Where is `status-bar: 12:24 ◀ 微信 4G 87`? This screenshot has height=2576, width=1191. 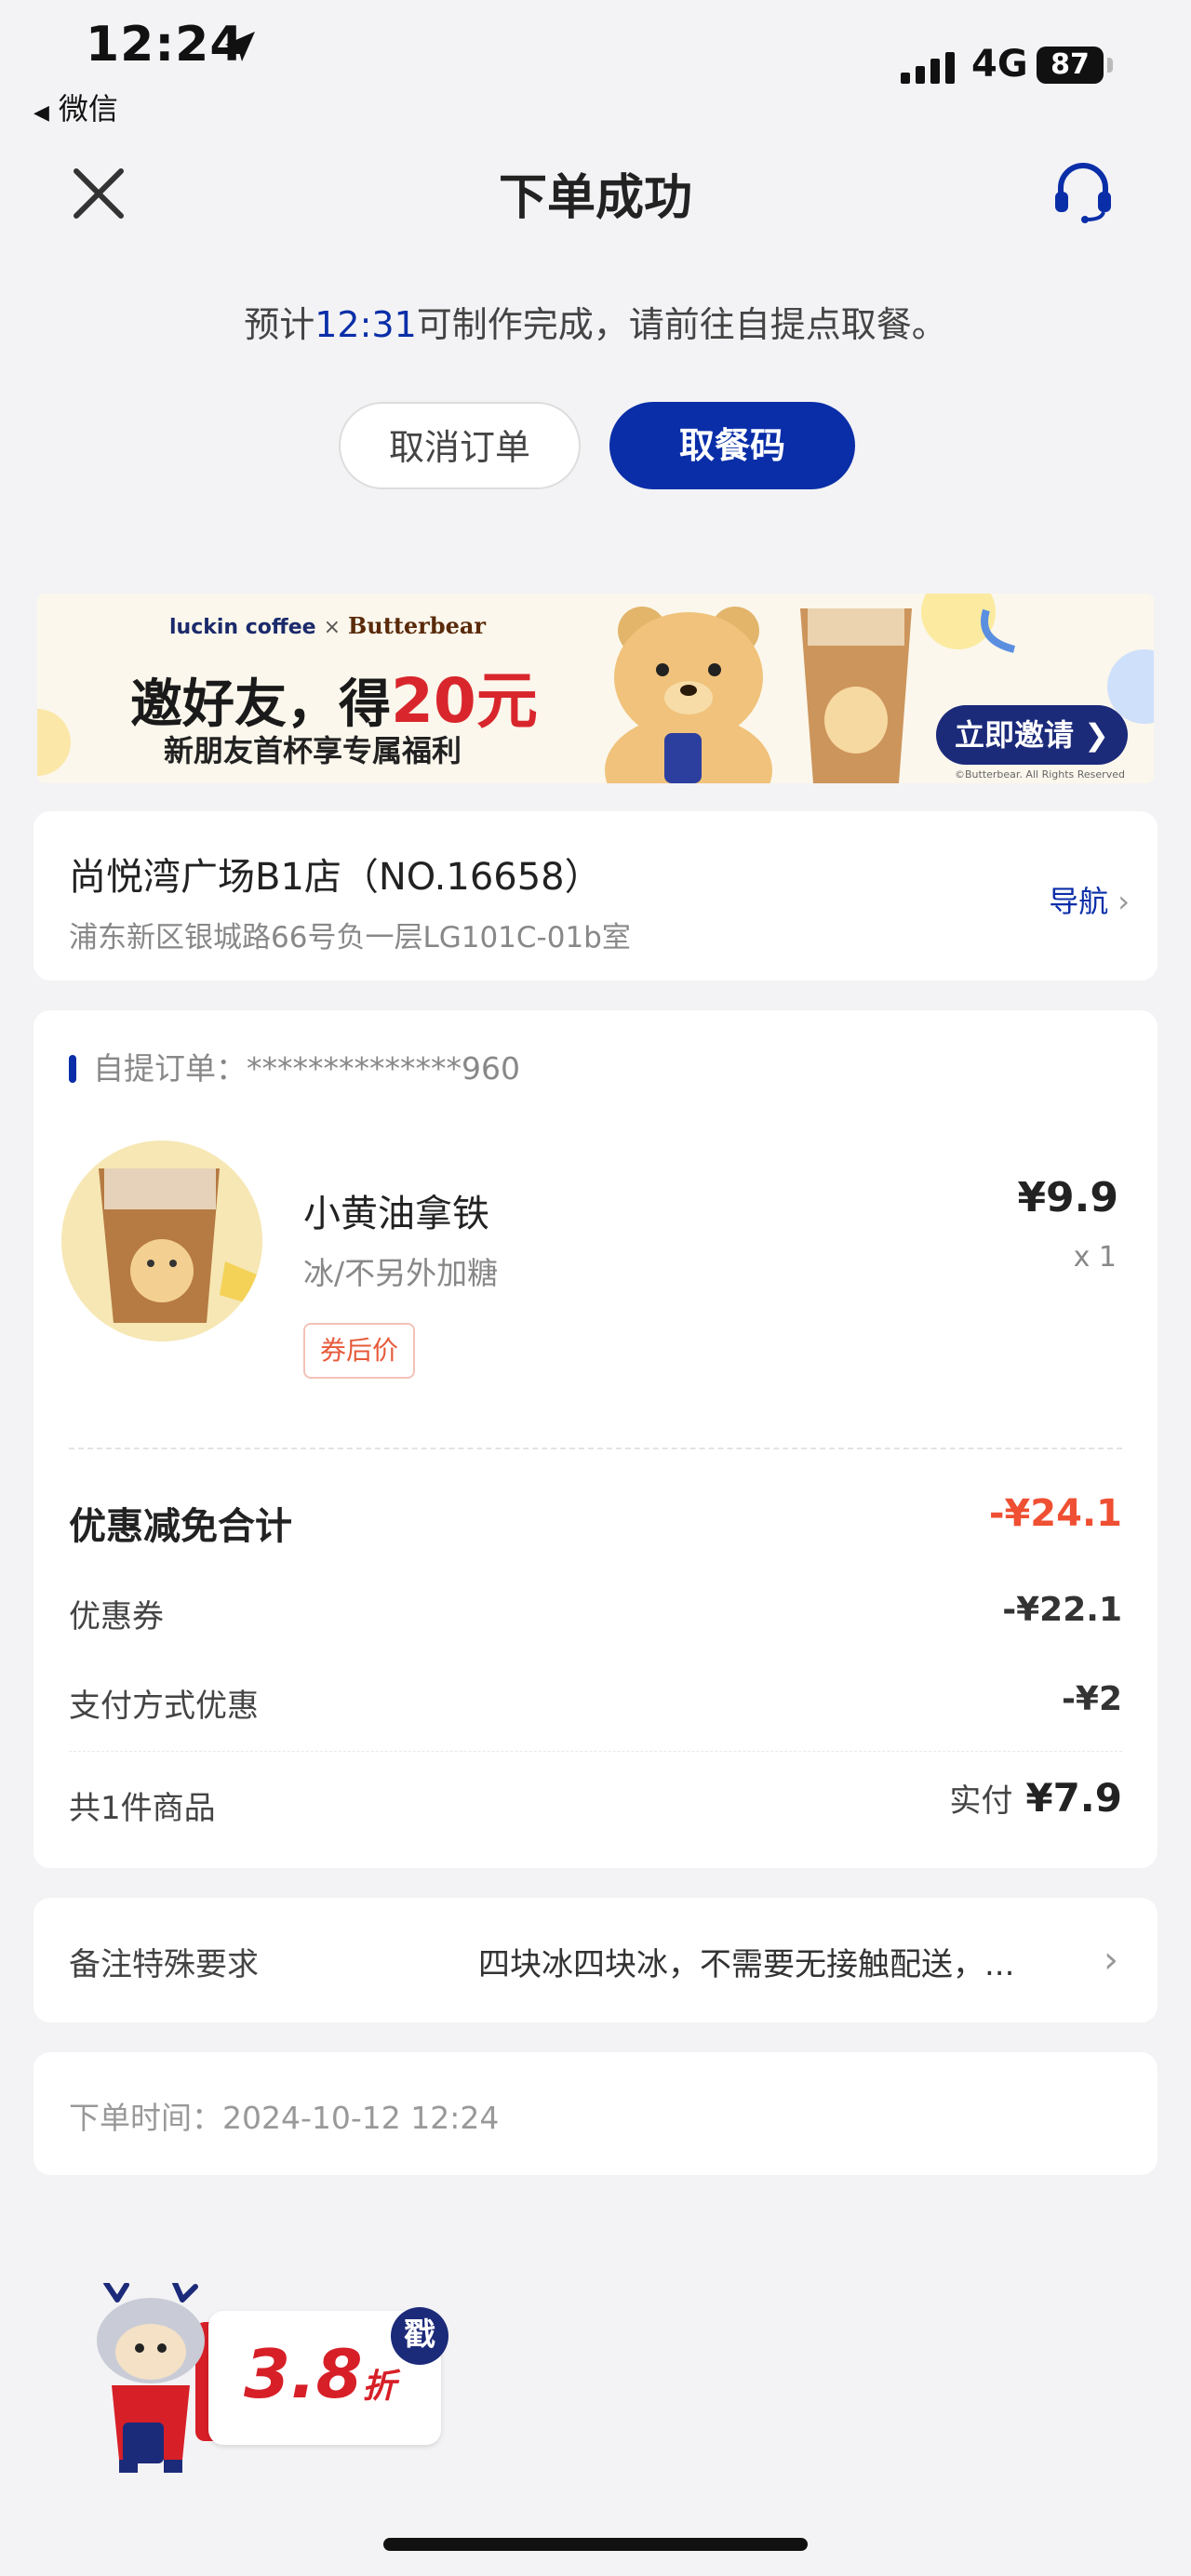 status-bar: 12:24 ◀ 微信 4G 87 is located at coordinates (595, 65).